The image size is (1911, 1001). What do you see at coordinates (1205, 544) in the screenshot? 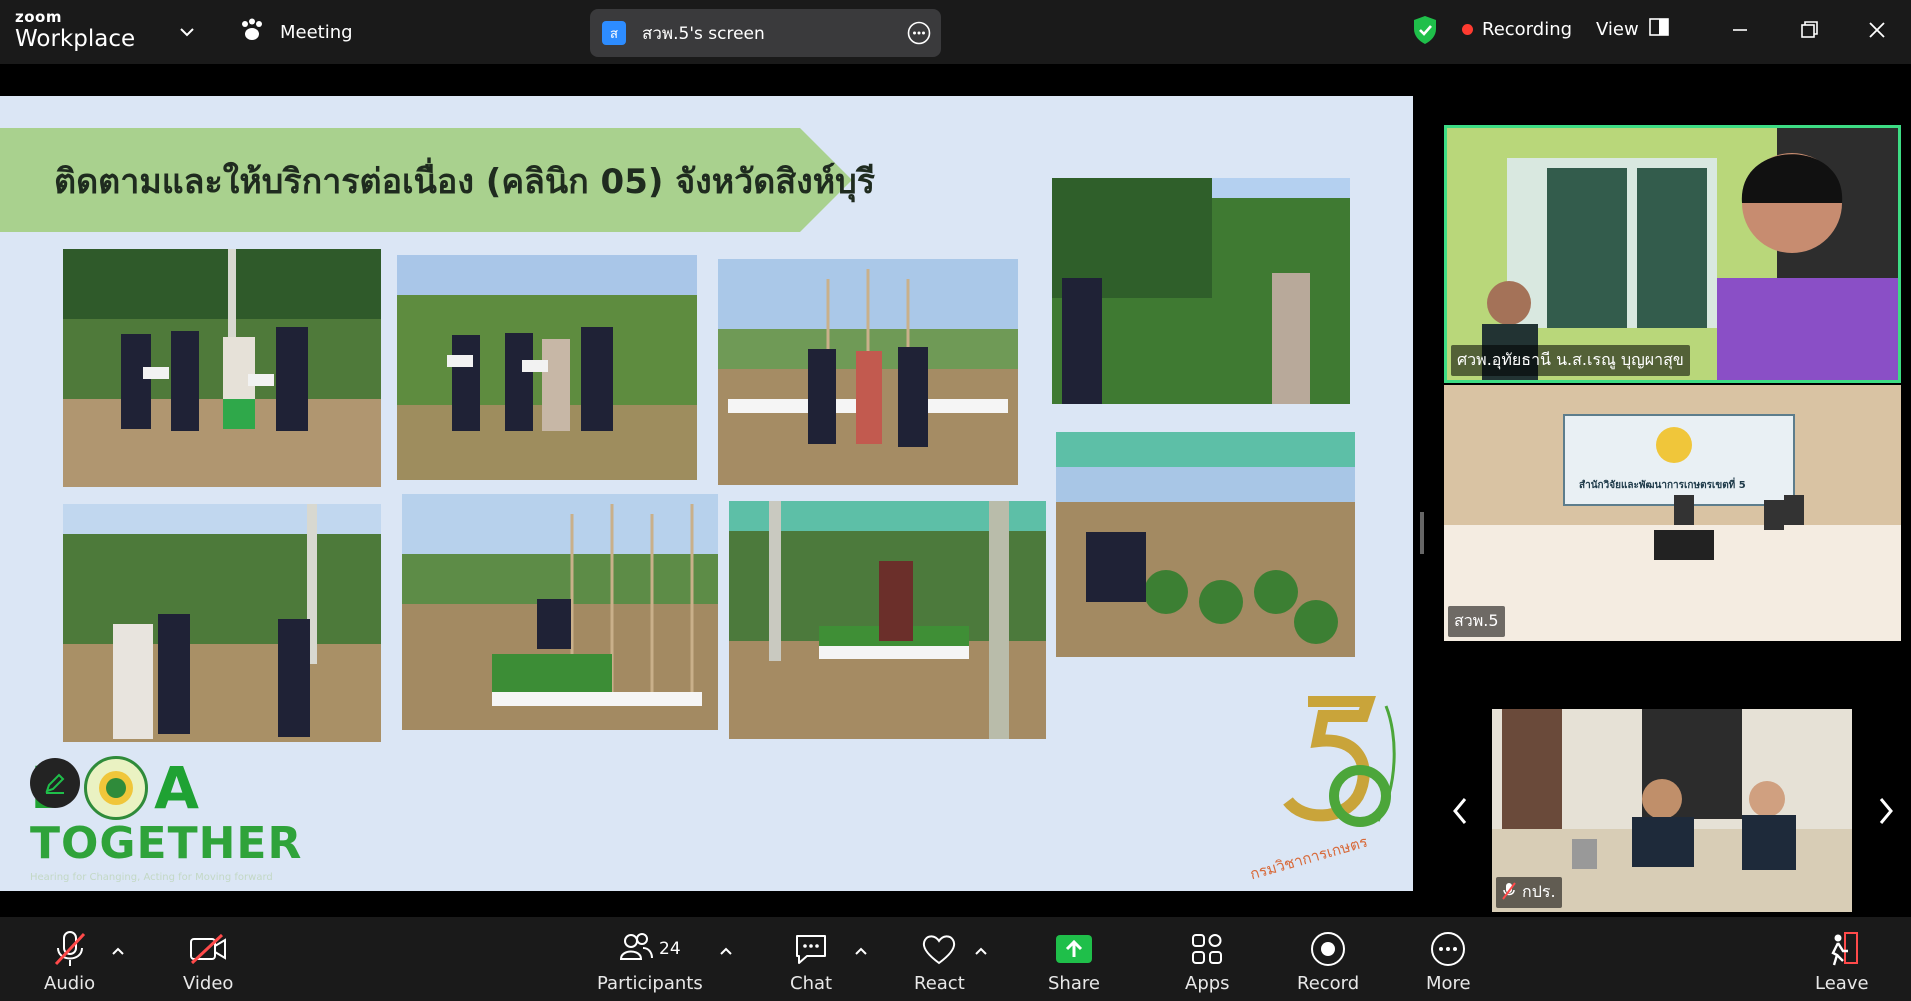
I see `photo-tray-planters` at bounding box center [1205, 544].